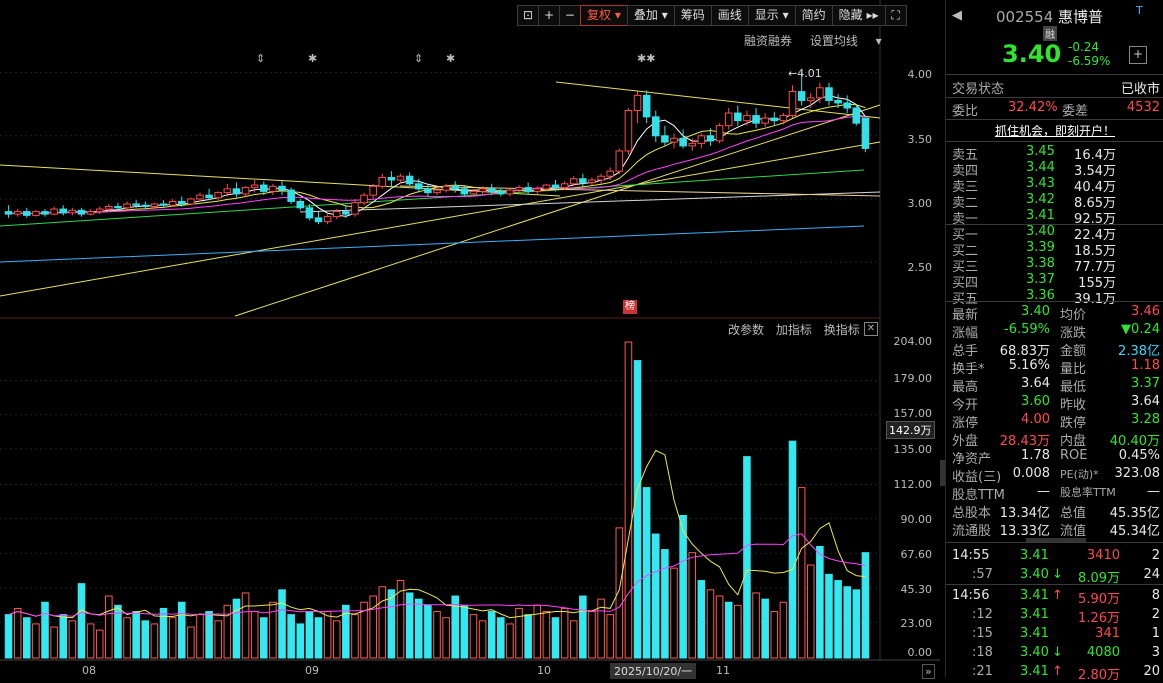  Describe the element at coordinates (895, 15) in the screenshot. I see `fullscreen-icon: ⛶` at that location.